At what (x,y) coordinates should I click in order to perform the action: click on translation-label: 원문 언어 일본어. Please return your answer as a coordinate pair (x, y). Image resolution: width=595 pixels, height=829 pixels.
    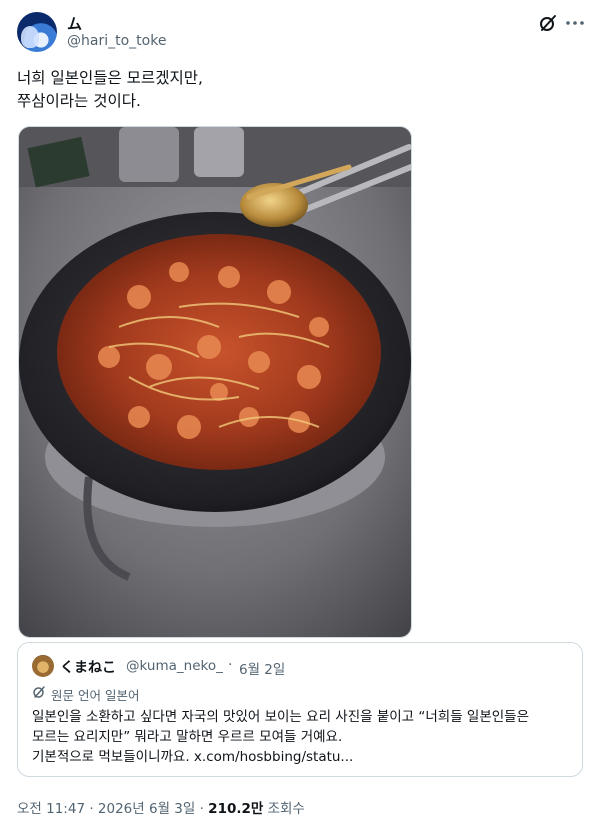
    Looking at the image, I should click on (95, 694).